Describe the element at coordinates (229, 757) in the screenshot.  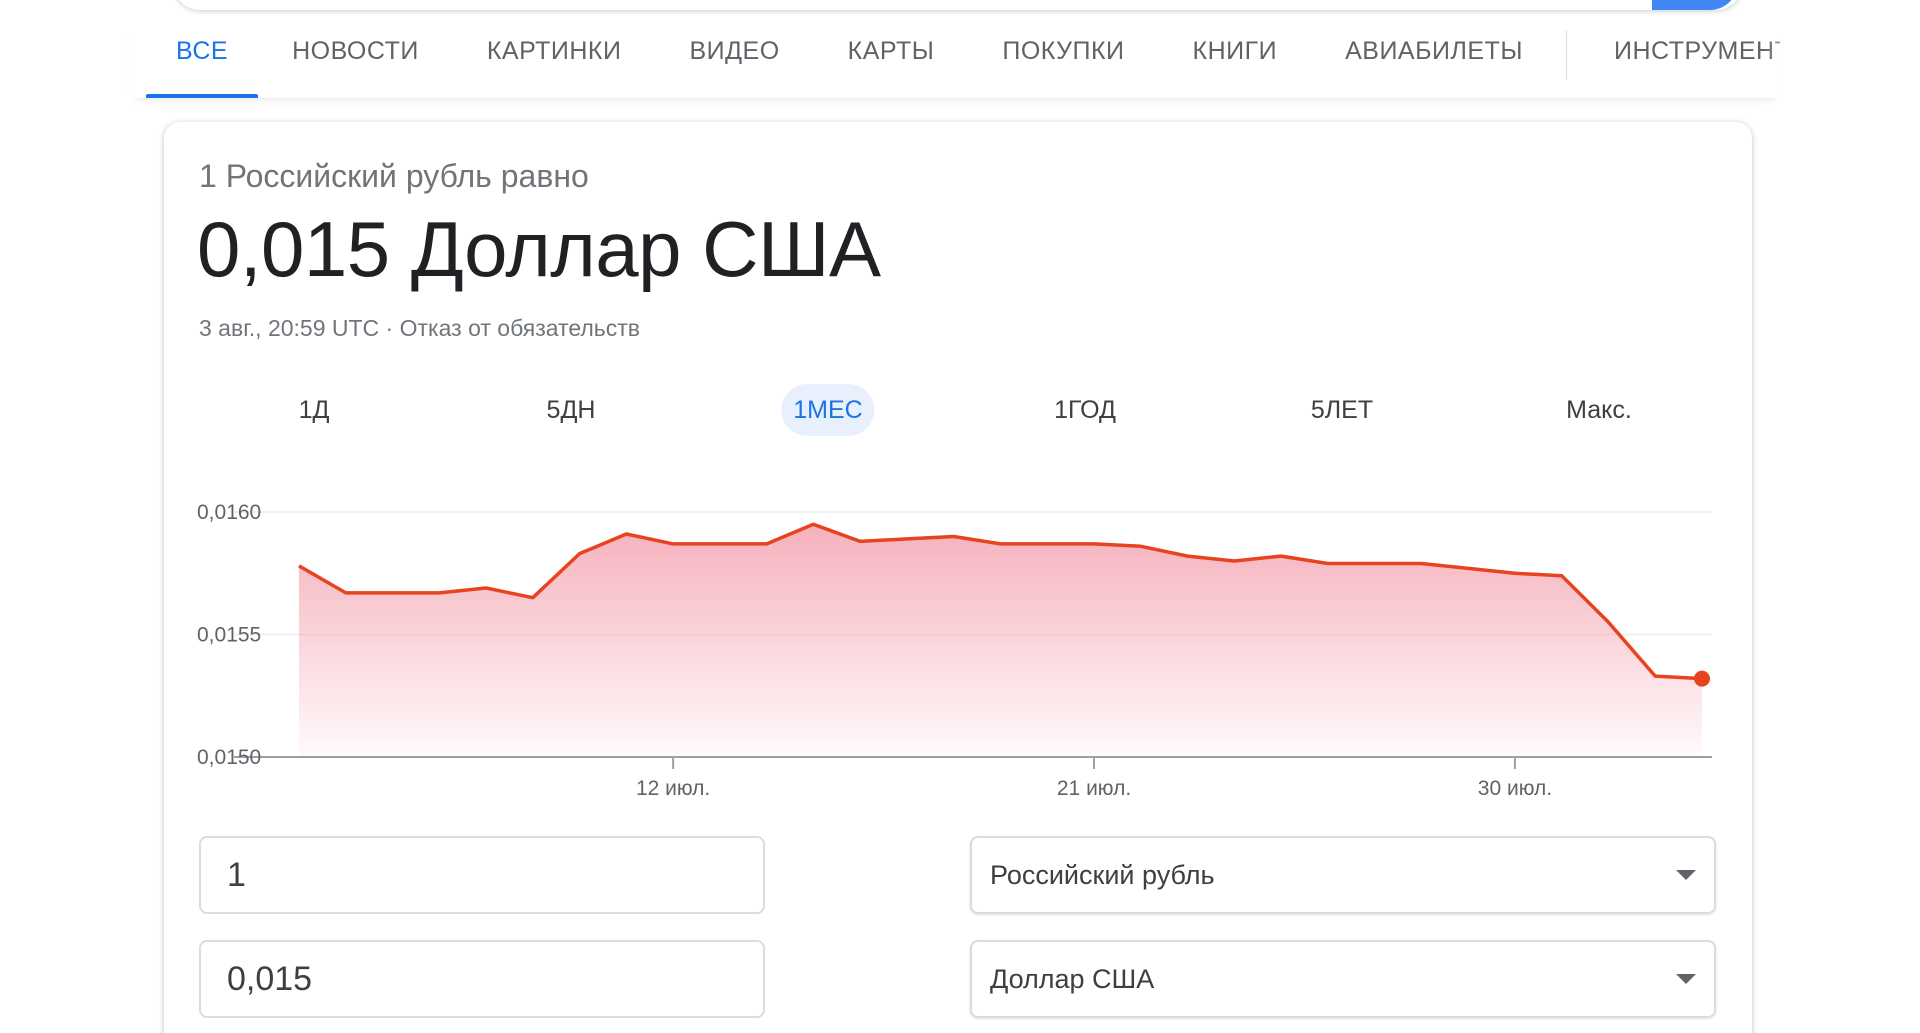
I see `y-tick-label: 0,0150` at that location.